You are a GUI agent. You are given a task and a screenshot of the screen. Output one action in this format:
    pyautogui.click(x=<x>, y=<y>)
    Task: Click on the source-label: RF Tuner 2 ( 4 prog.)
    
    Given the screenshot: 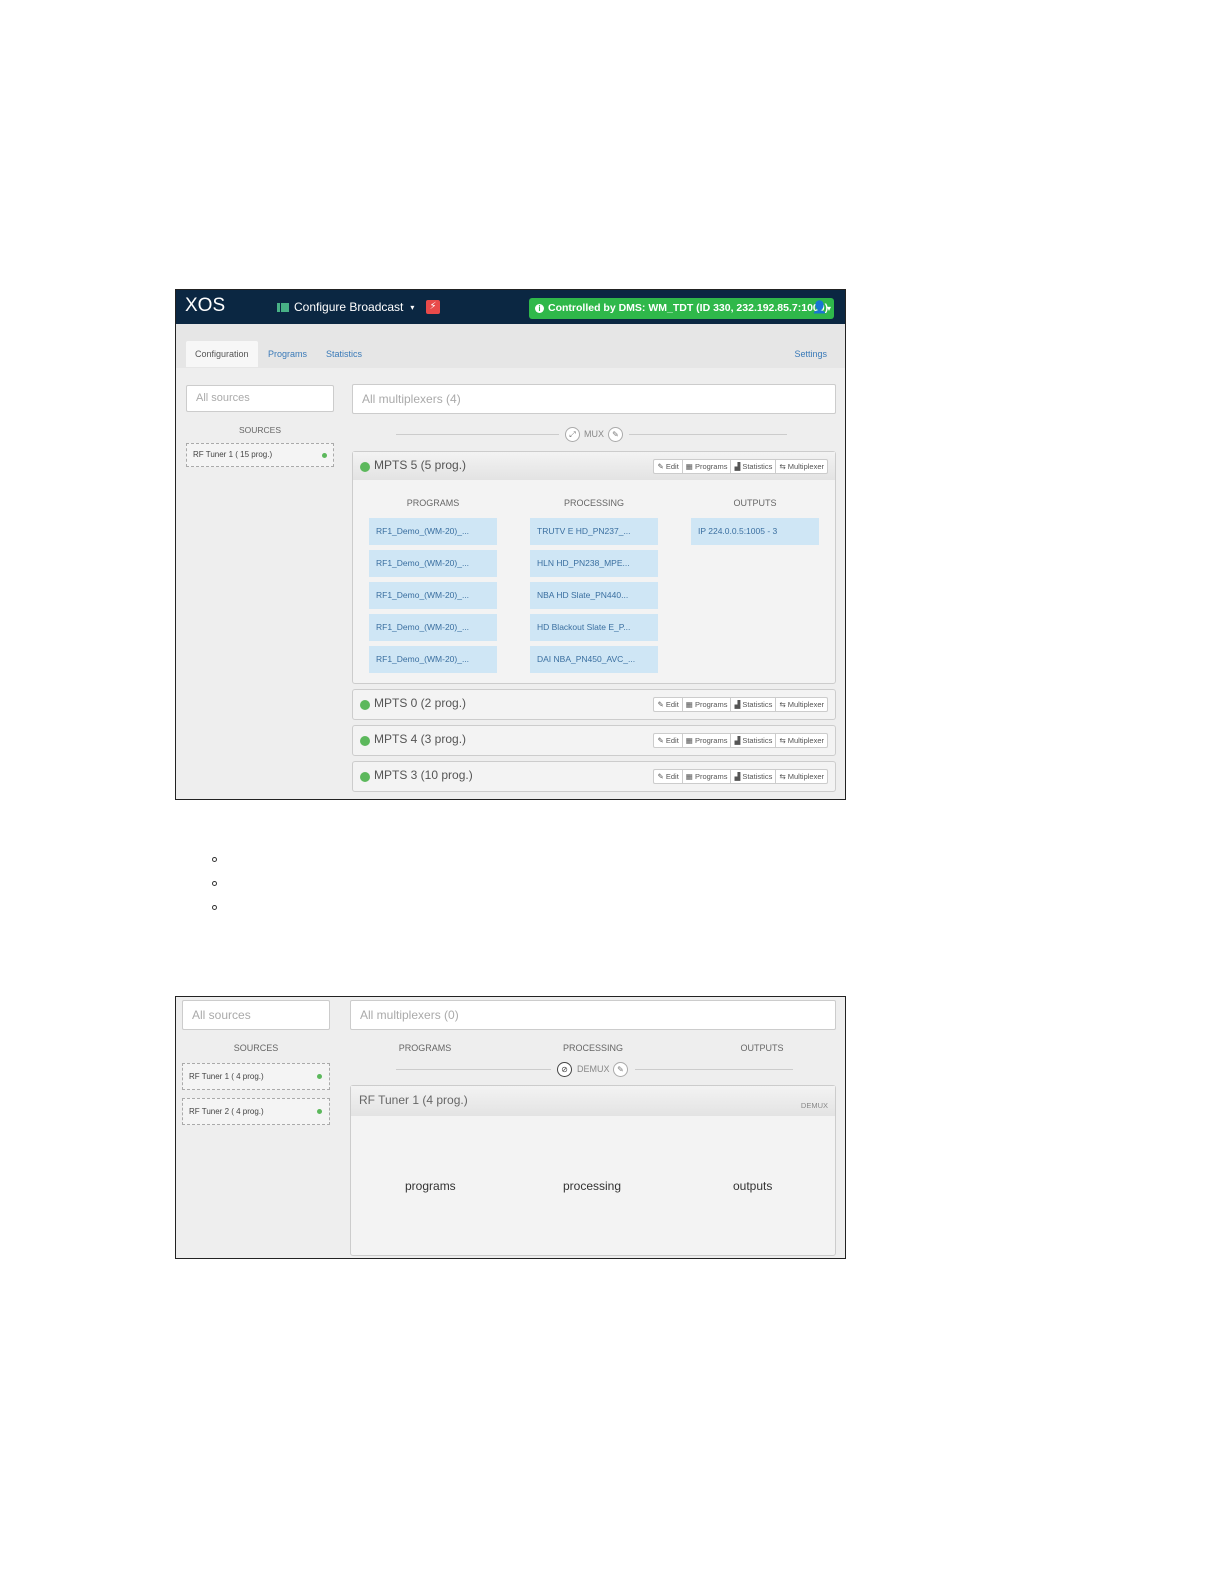 What is the action you would take?
    pyautogui.click(x=226, y=1111)
    